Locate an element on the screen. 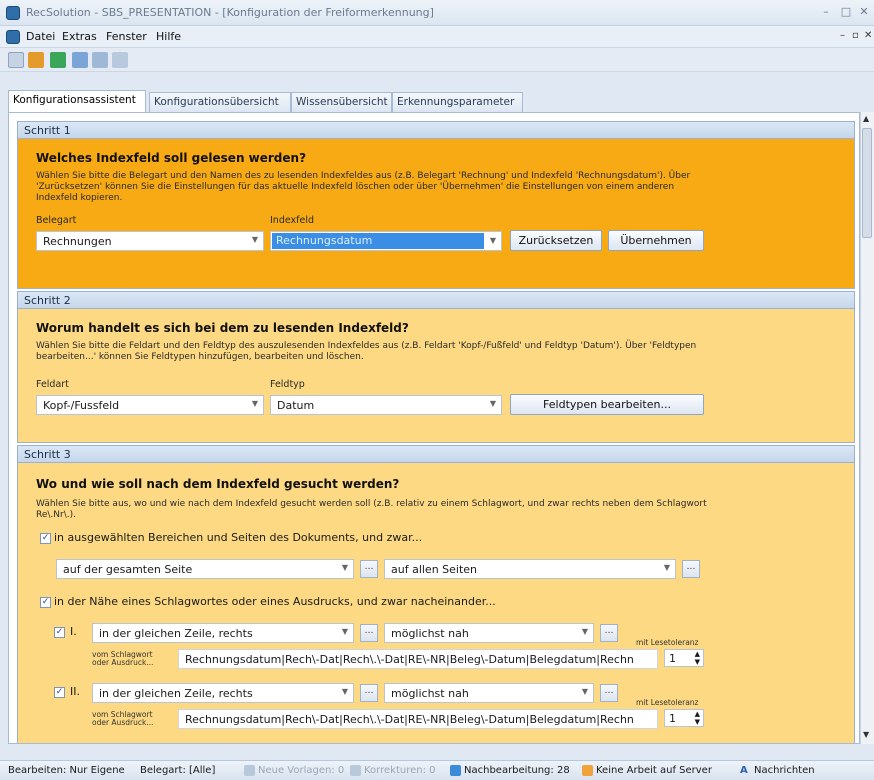 This screenshot has width=874, height=780. row1-checkbox: ✓ is located at coordinates (59, 632).